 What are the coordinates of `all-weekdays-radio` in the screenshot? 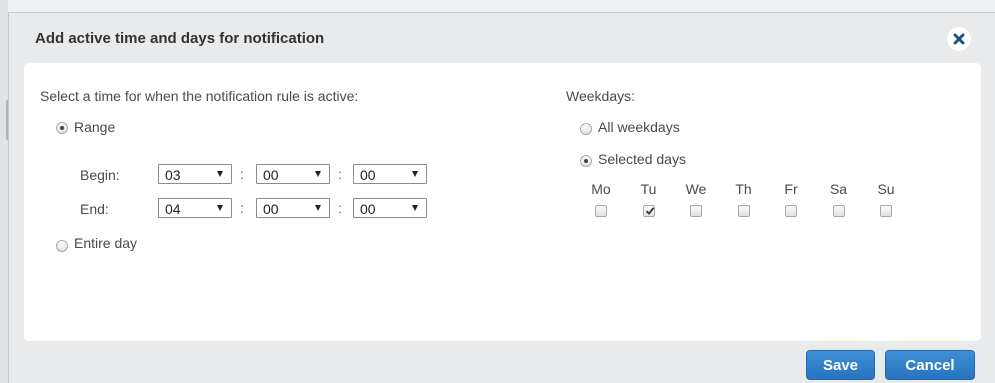 It's located at (586, 129).